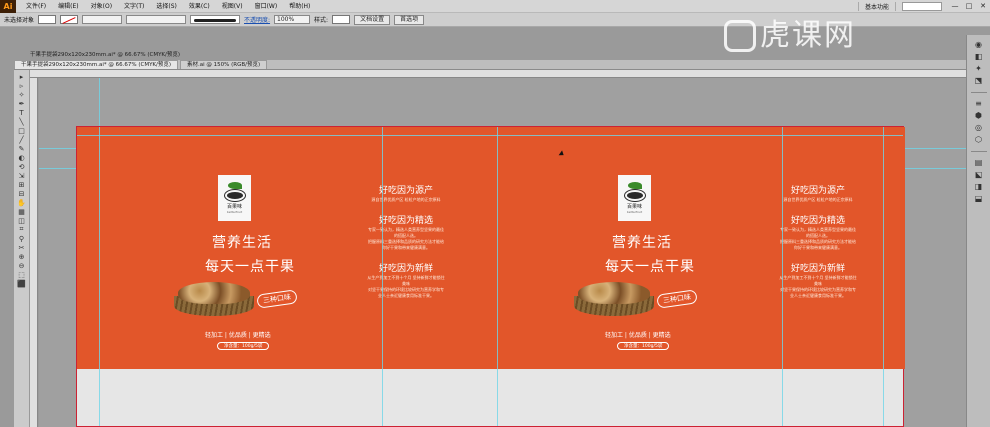 This screenshot has width=990, height=427. Describe the element at coordinates (808, 35) in the screenshot. I see `watermark-text: 虎课网` at that location.